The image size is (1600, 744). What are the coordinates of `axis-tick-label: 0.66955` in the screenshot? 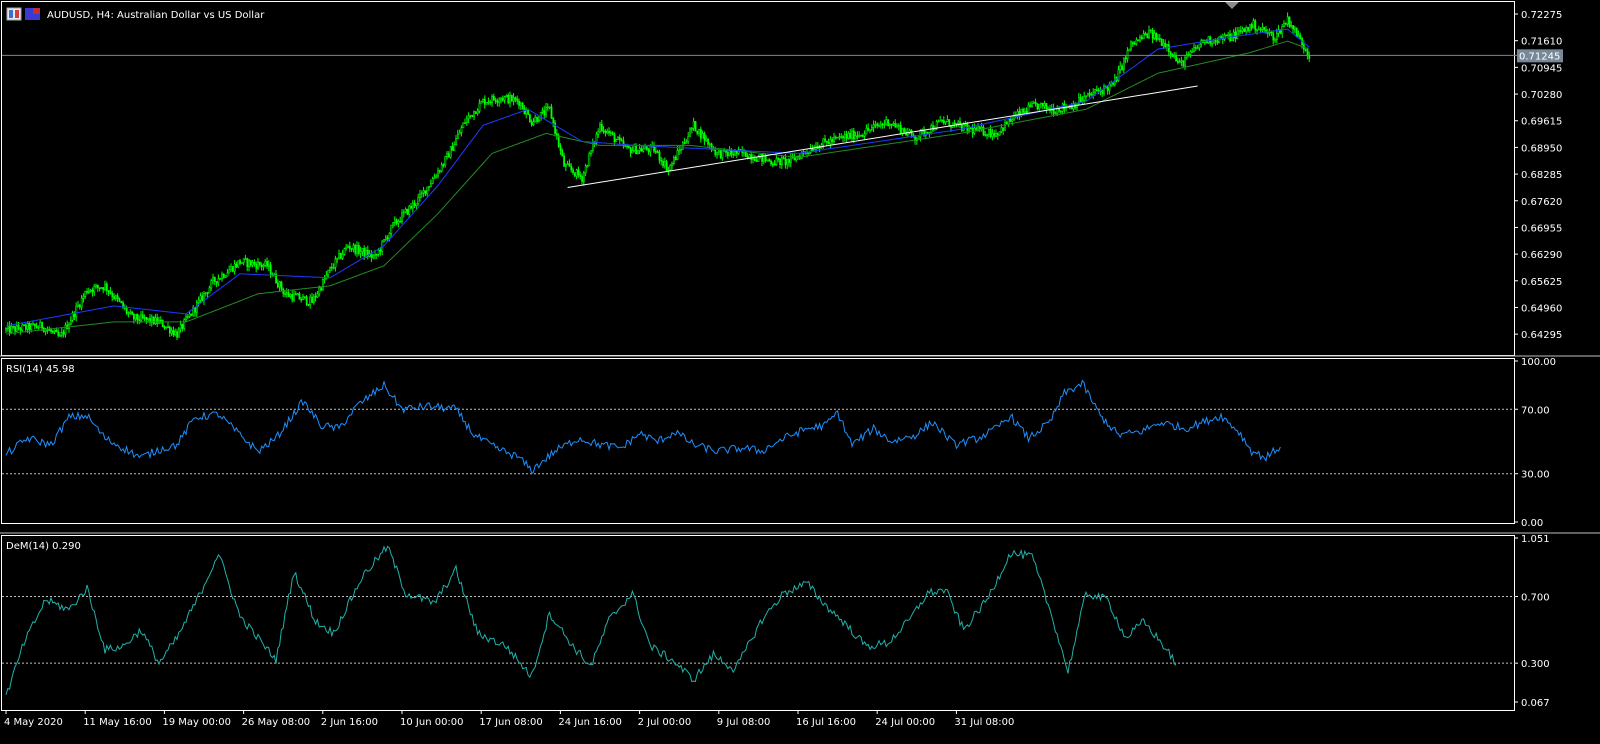 It's located at (1541, 228).